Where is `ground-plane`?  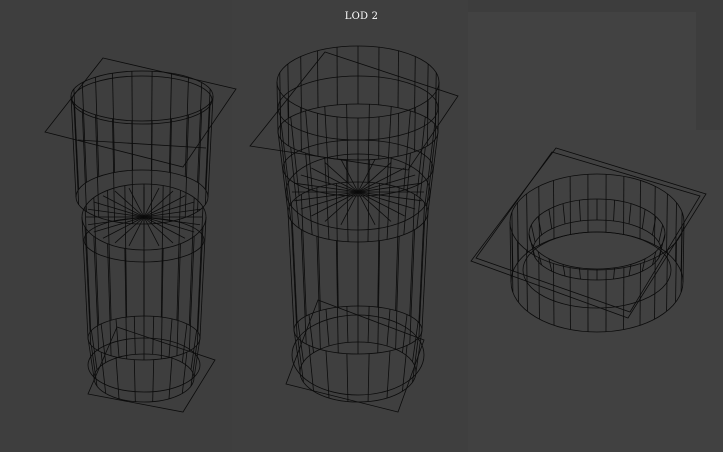
ground-plane is located at coordinates (588, 233).